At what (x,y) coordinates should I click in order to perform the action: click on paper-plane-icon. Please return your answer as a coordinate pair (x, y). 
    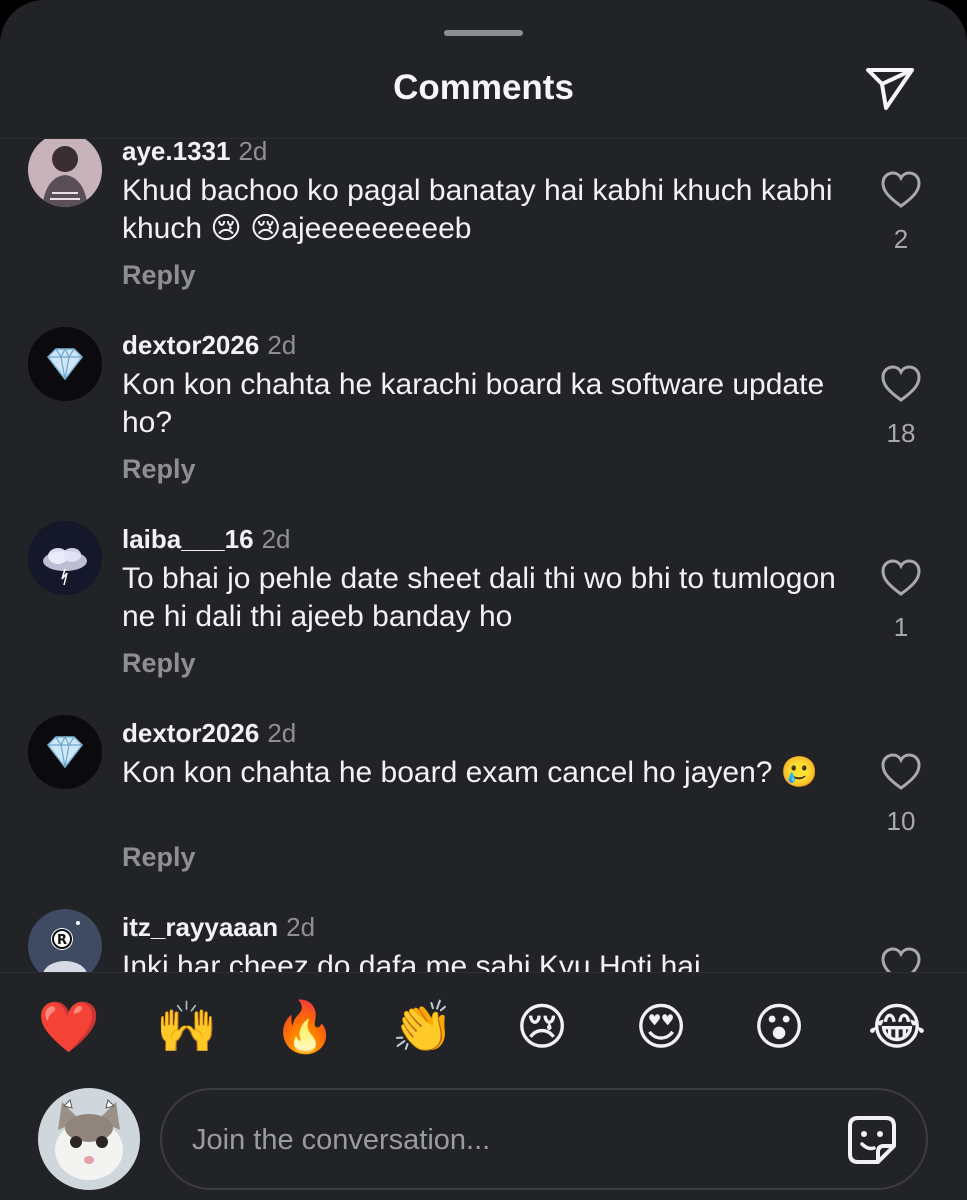
    Looking at the image, I should click on (890, 89).